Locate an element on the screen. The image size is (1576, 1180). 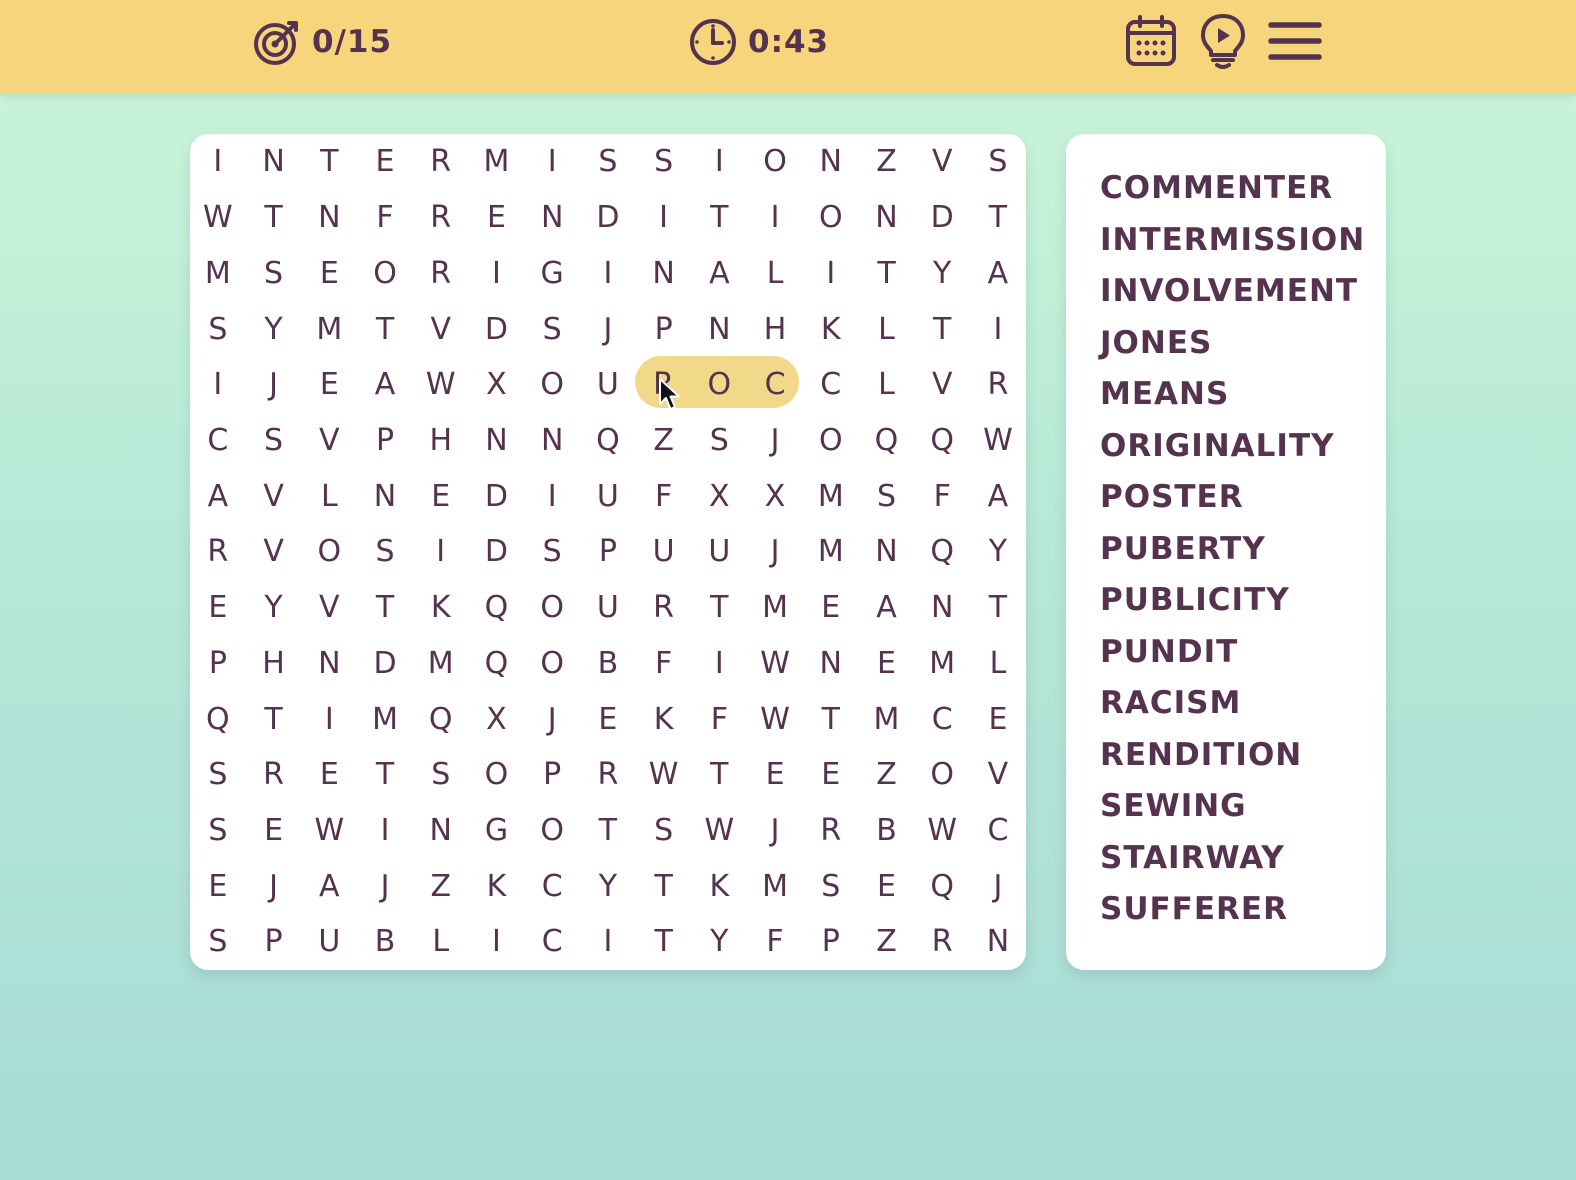
grid-cell: U is located at coordinates (608, 608).